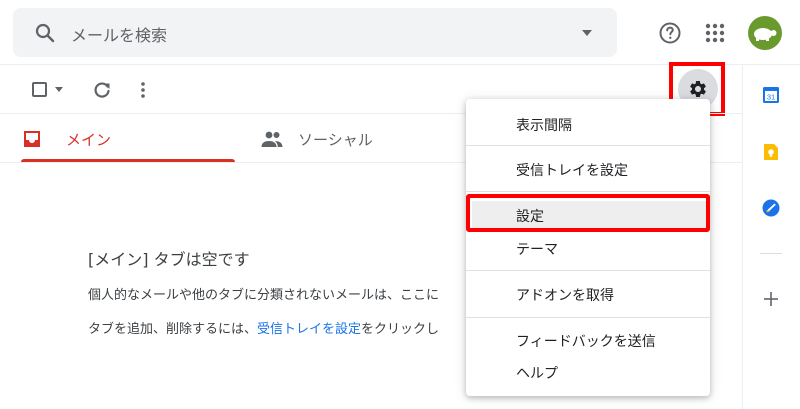  What do you see at coordinates (537, 249) in the screenshot?
I see `menu-item-themes: テーマ` at bounding box center [537, 249].